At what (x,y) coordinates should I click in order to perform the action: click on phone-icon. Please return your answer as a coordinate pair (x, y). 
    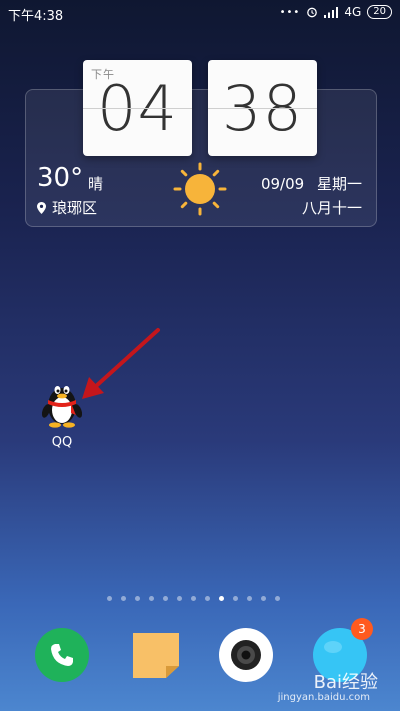
    Looking at the image, I should click on (62, 655).